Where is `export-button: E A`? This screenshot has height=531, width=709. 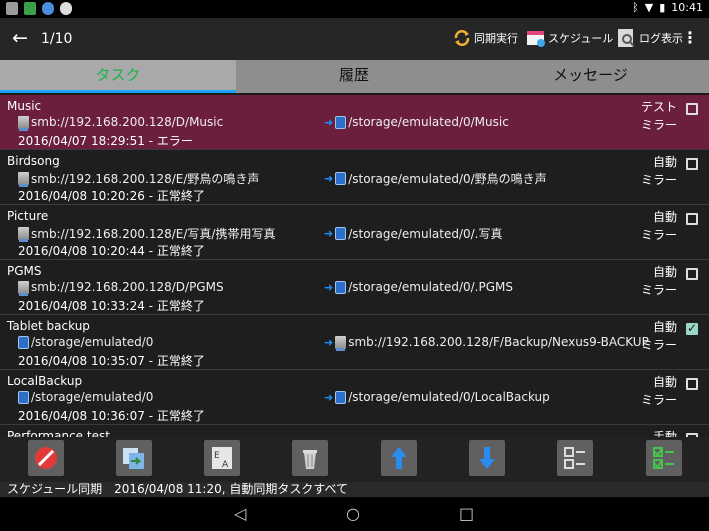 export-button: E A is located at coordinates (222, 458).